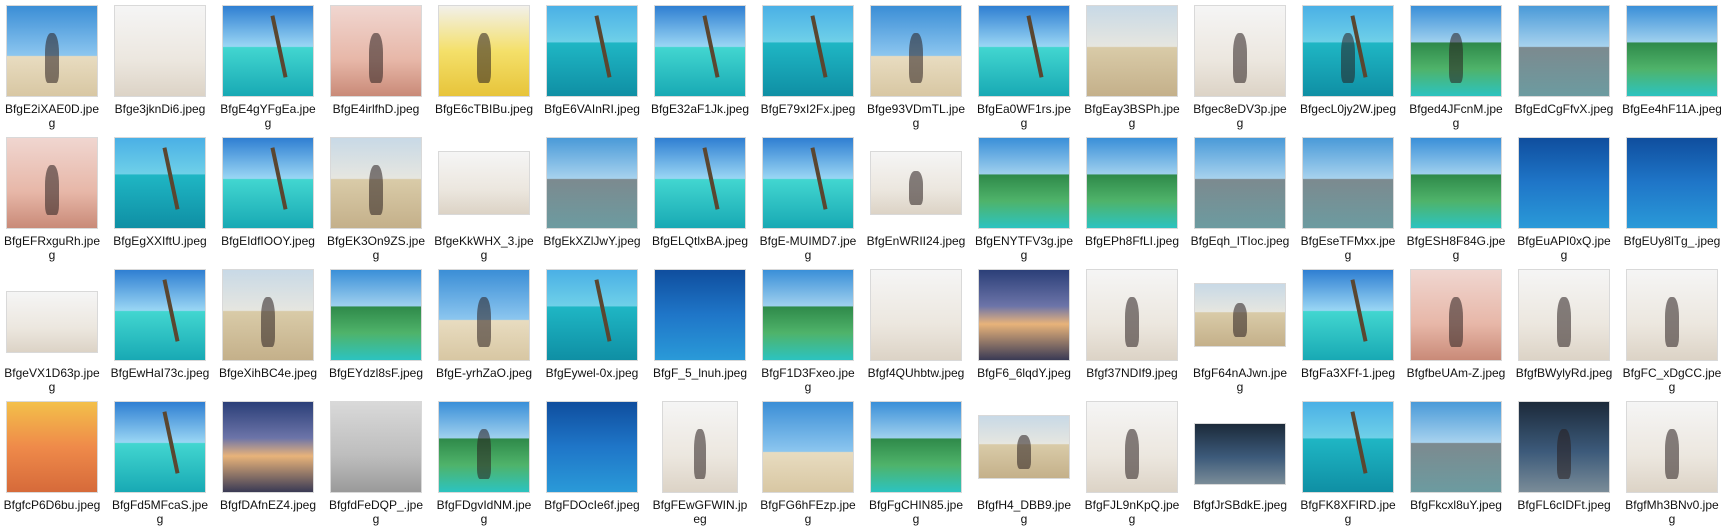  I want to click on file-item: BfgeVX1D63p.jpeg, so click(52, 332).